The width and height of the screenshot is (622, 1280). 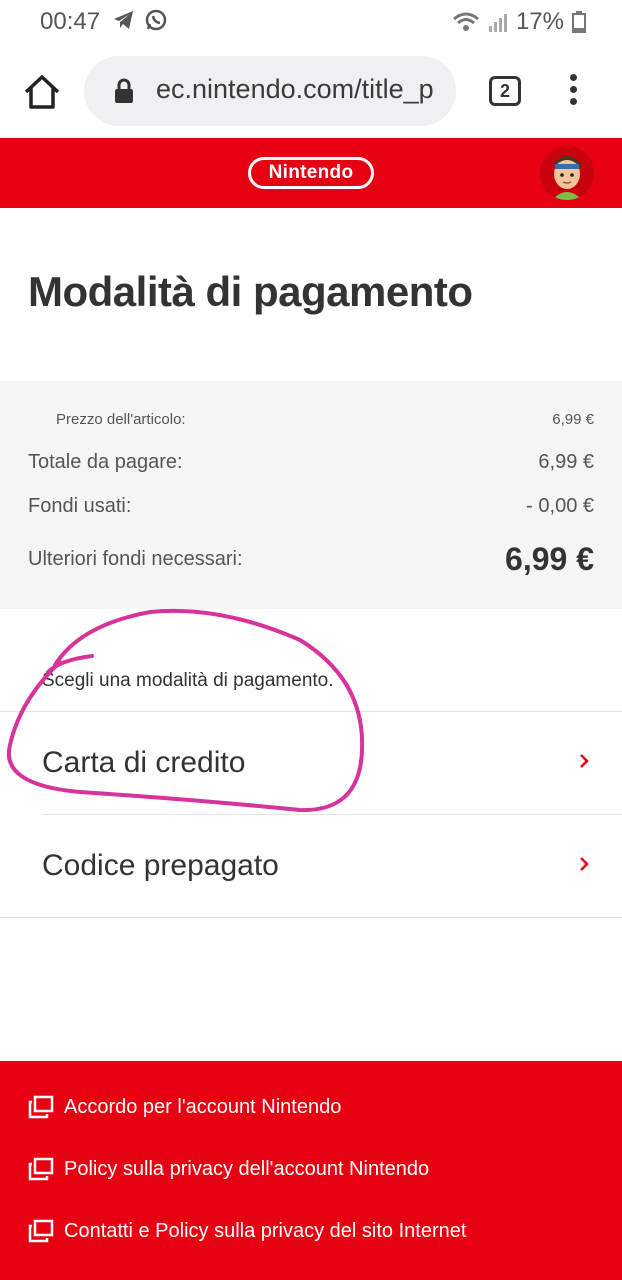 What do you see at coordinates (188, 680) in the screenshot?
I see `payment-prompt: Scegli una modalità di pagamento.` at bounding box center [188, 680].